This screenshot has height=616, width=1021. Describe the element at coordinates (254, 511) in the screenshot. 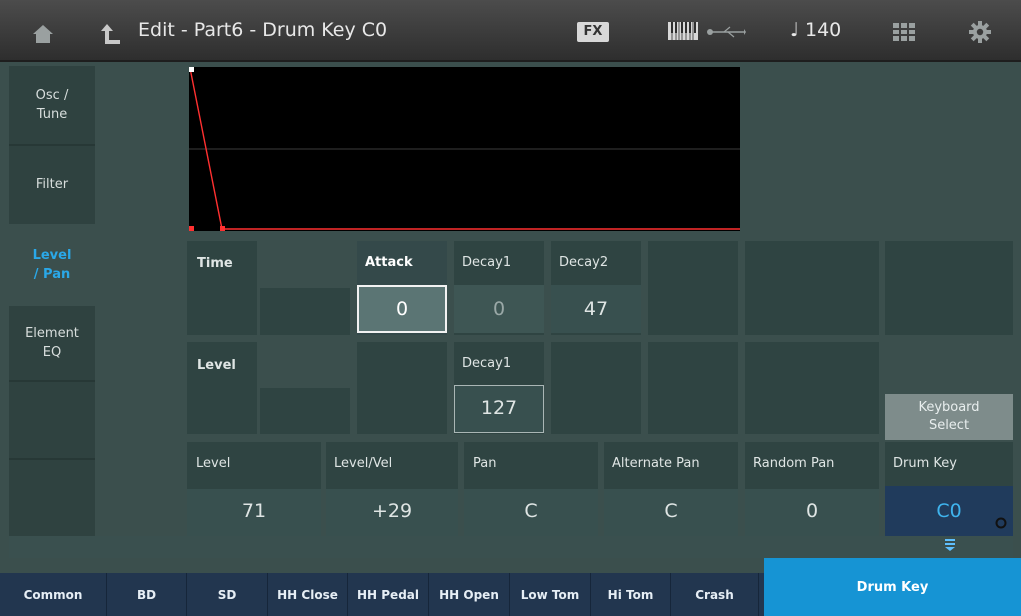

I see `level-param-value: 71` at that location.